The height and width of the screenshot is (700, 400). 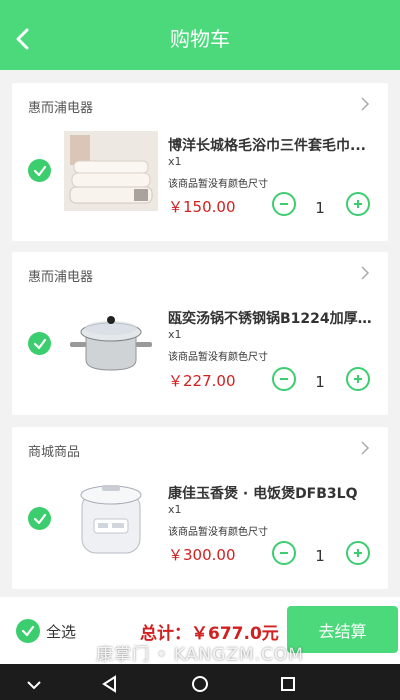 I want to click on recents-icon, so click(x=288, y=684).